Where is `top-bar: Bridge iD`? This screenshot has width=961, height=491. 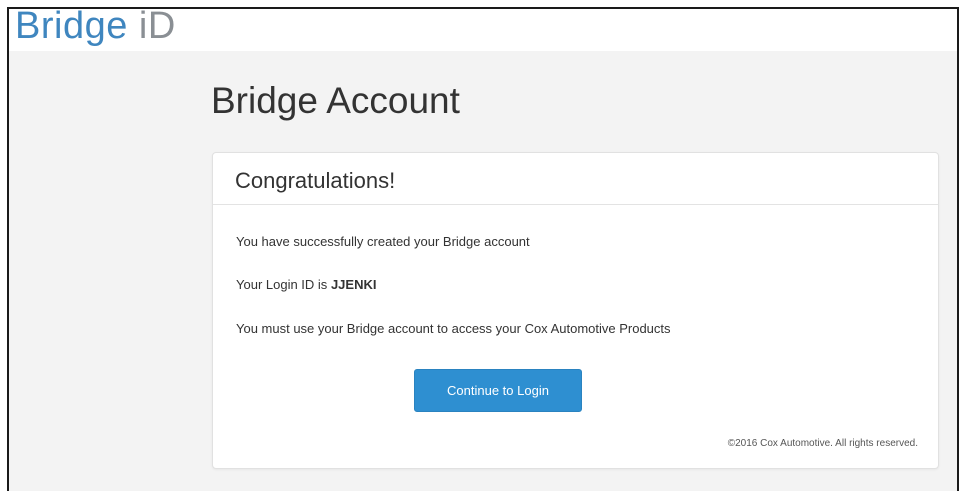
top-bar: Bridge iD is located at coordinates (483, 30).